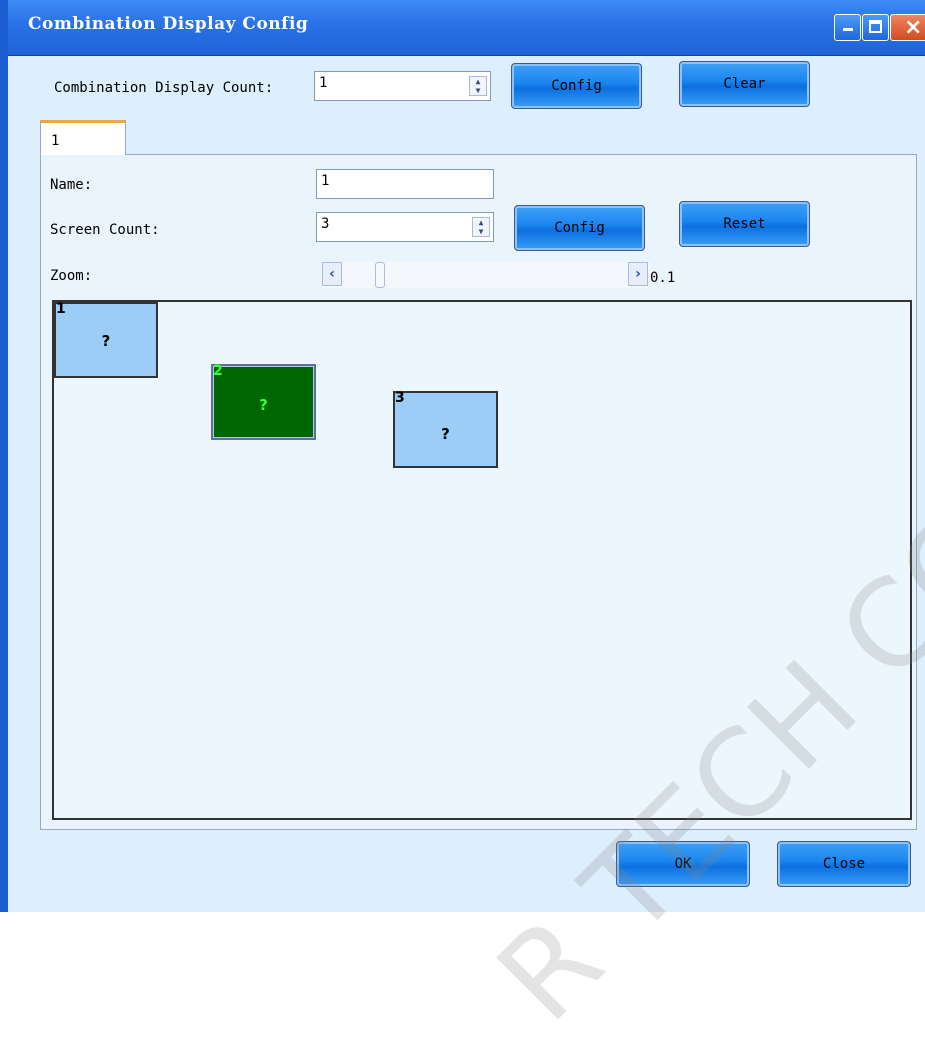  I want to click on screen-number: 3, so click(400, 398).